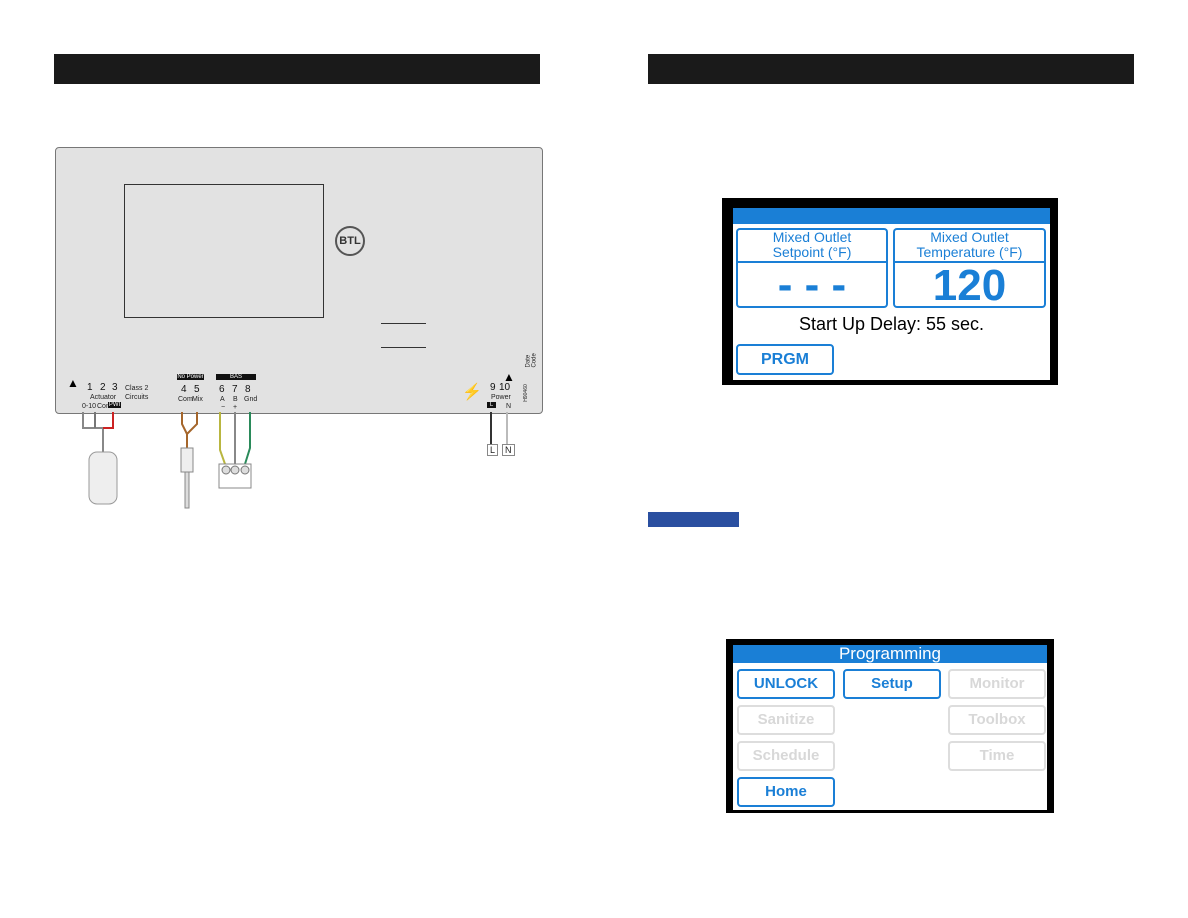 The width and height of the screenshot is (1188, 918). Describe the element at coordinates (222, 438) in the screenshot. I see `wire-bas-a` at that location.